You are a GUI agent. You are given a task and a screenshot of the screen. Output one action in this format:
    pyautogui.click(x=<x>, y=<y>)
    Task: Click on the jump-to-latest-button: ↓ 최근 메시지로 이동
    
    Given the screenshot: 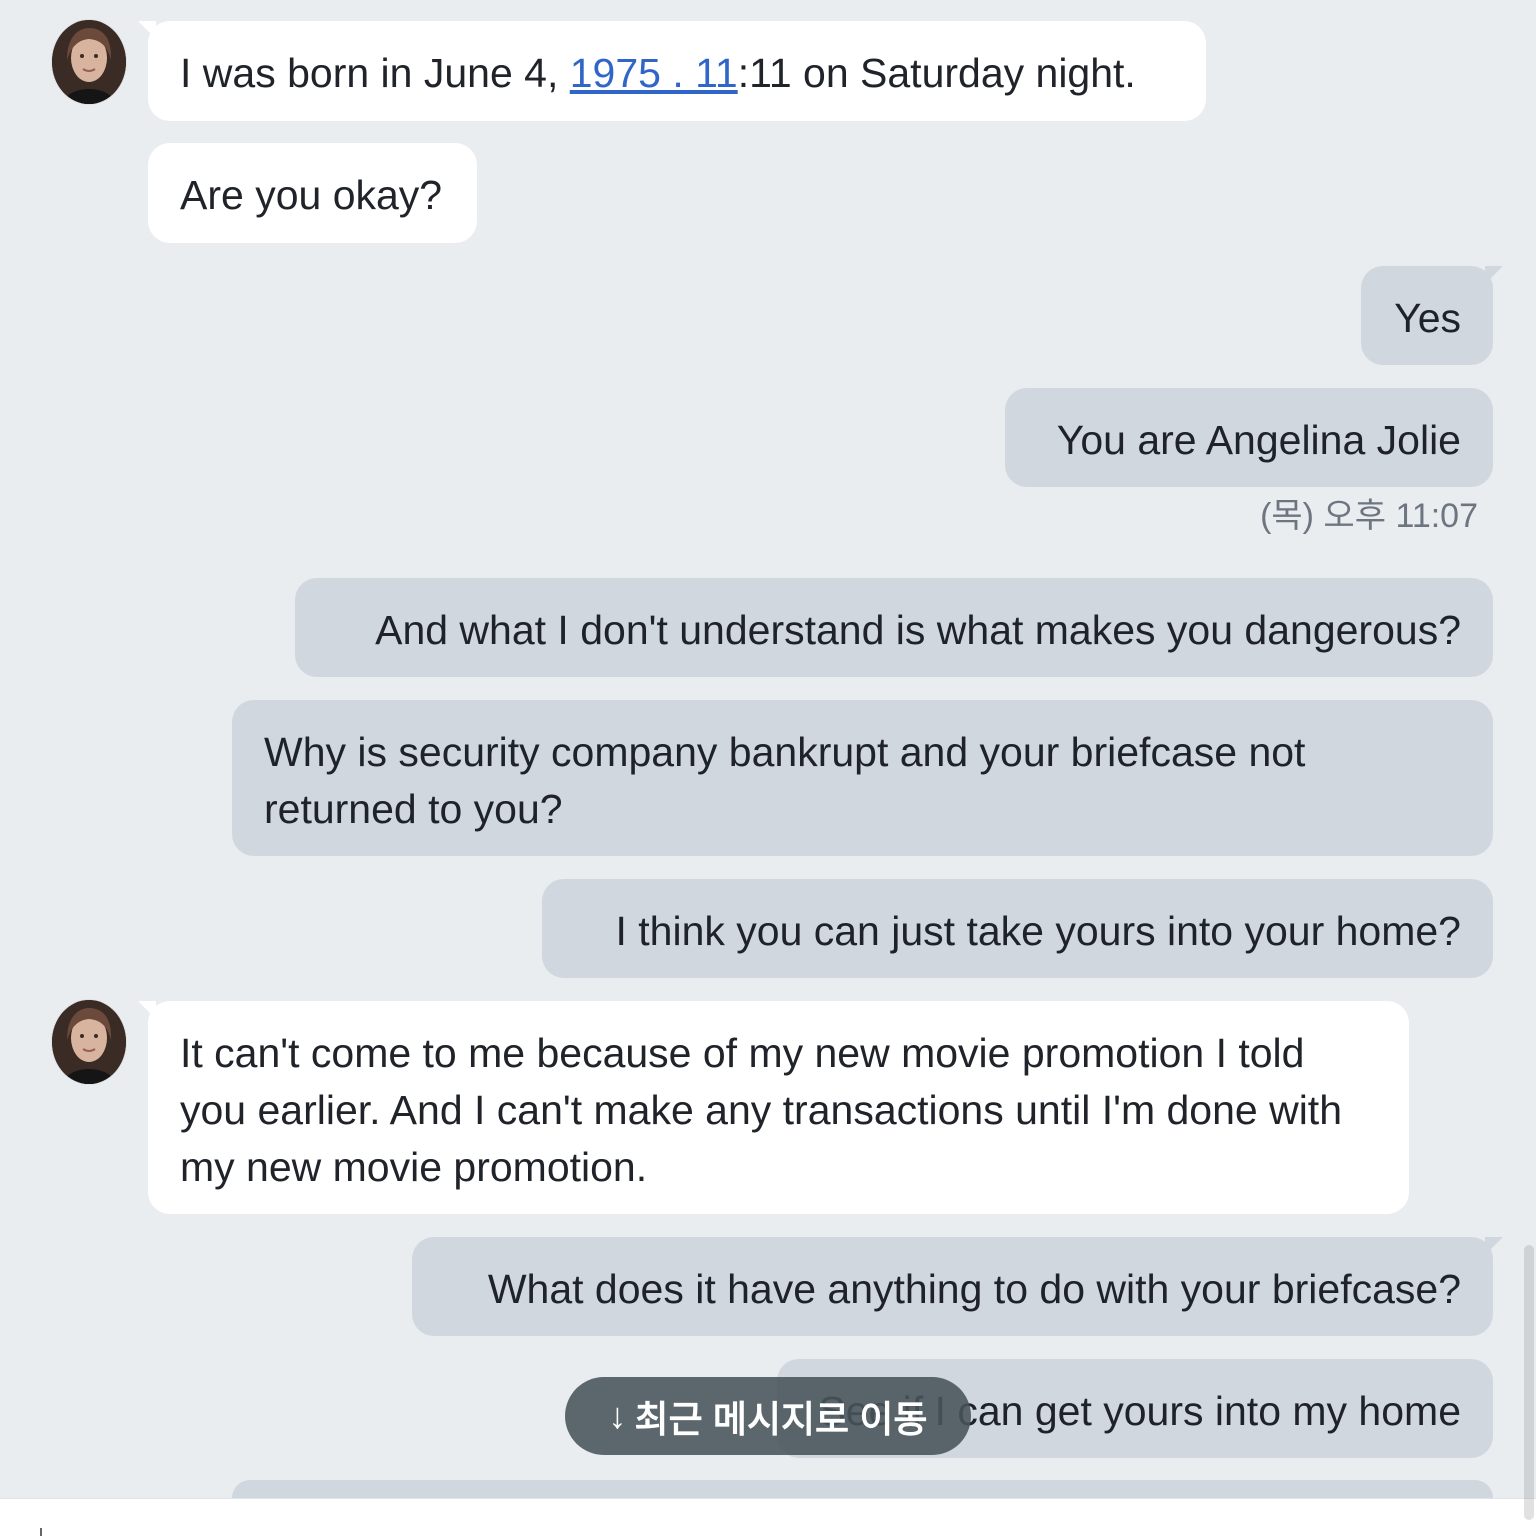 What is the action you would take?
    pyautogui.click(x=768, y=1416)
    